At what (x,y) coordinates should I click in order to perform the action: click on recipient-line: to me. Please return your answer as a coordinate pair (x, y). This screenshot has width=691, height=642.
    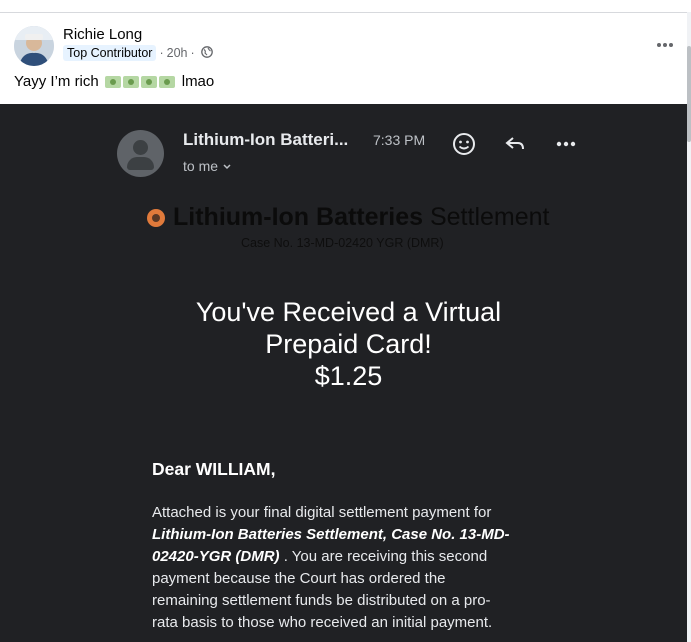
    Looking at the image, I should click on (207, 166).